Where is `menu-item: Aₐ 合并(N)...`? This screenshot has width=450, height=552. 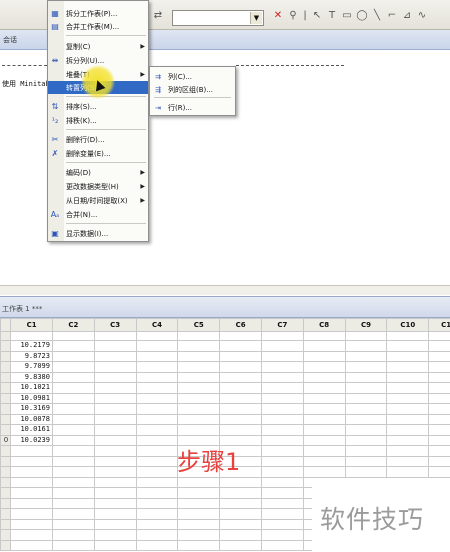 menu-item: Aₐ 合并(N)... is located at coordinates (98, 214).